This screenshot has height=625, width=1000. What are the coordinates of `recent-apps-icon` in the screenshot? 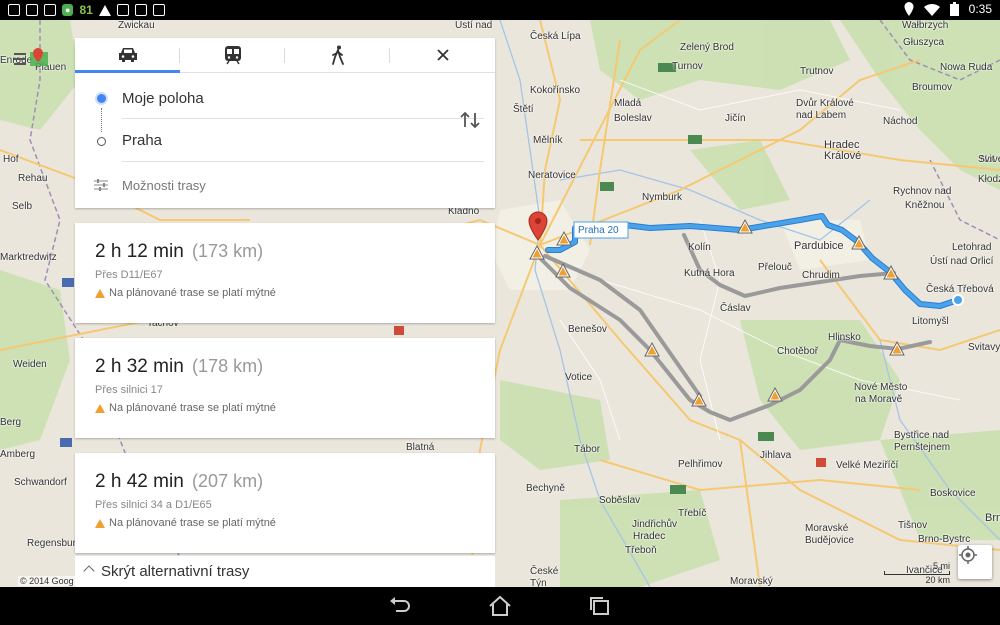 It's located at (599, 606).